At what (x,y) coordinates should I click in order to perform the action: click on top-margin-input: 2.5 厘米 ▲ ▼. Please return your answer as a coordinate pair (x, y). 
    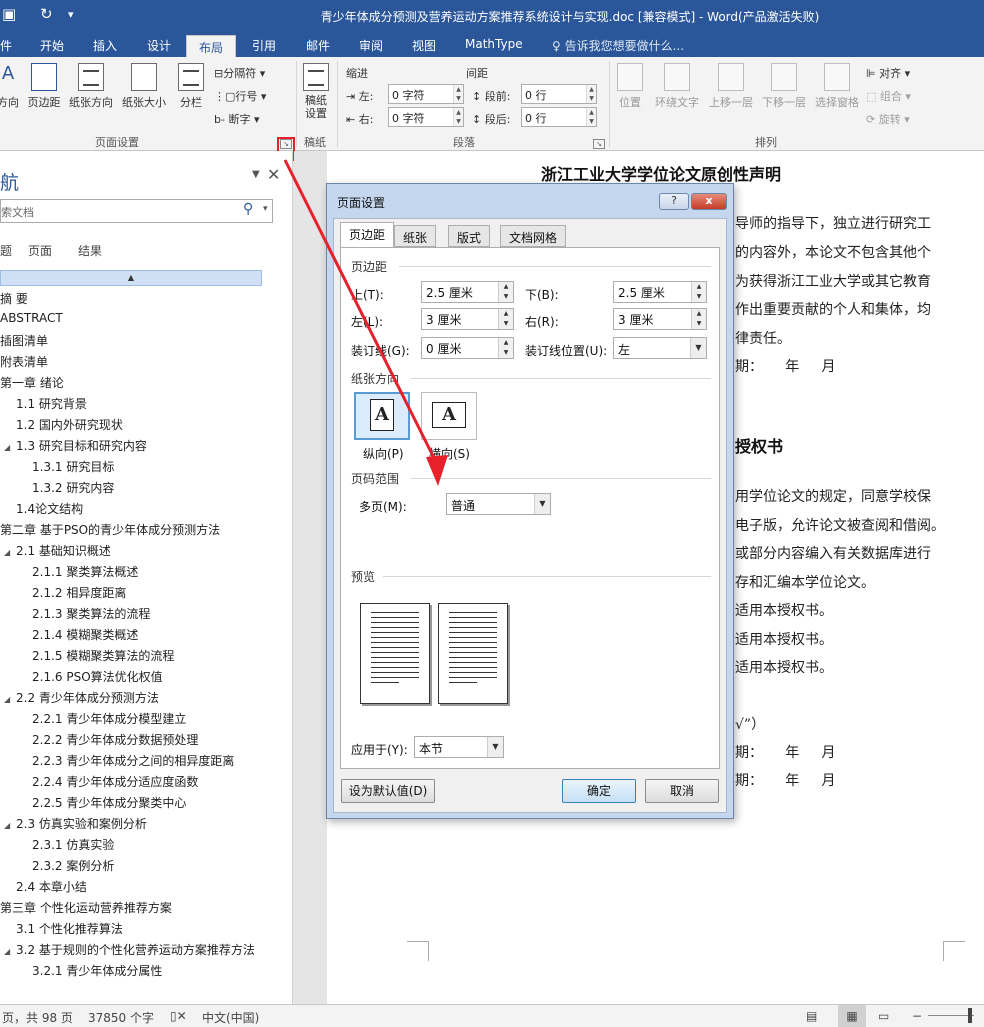
    Looking at the image, I should click on (467, 292).